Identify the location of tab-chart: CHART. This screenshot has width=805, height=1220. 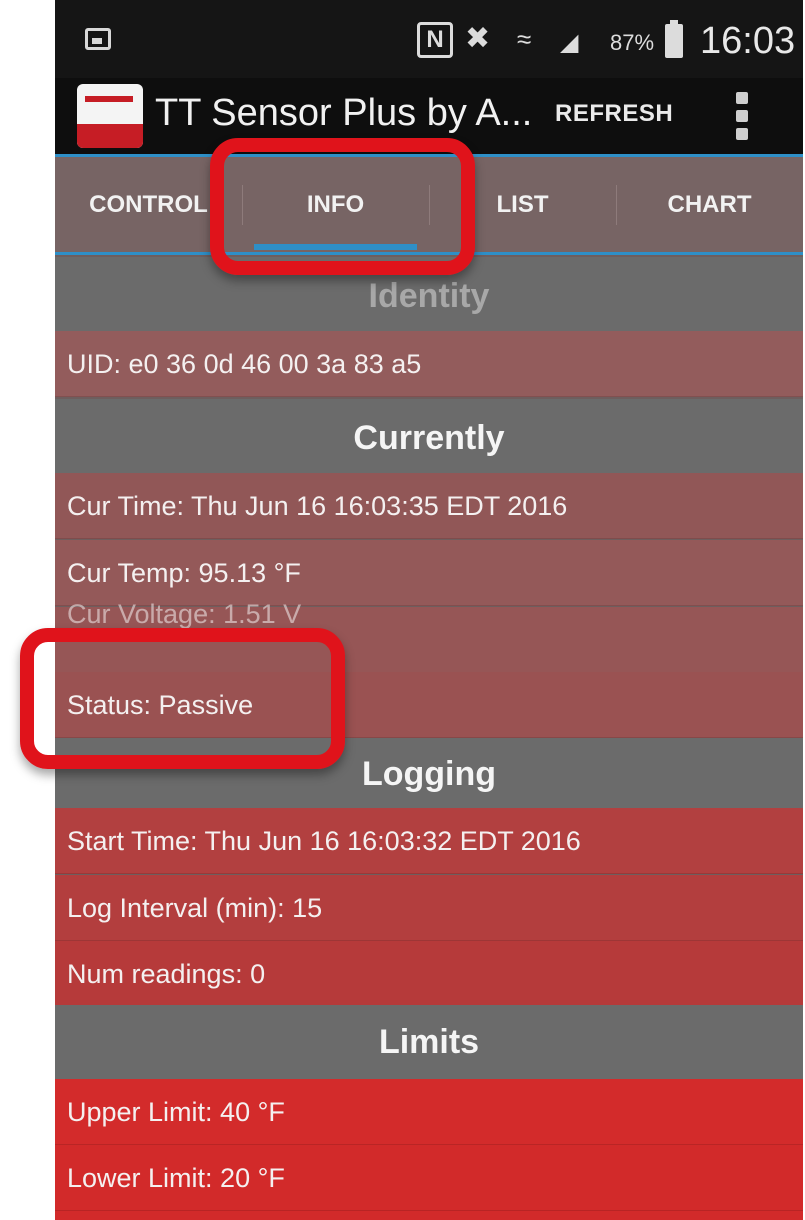
(709, 204).